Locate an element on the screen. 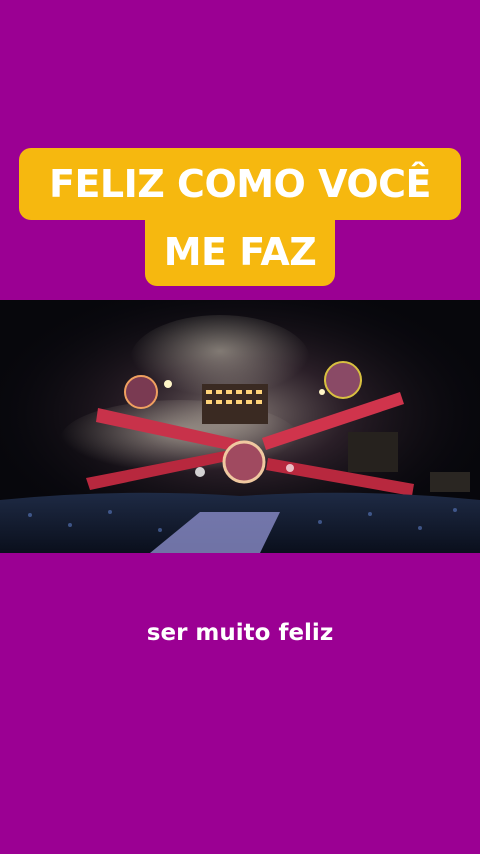 Image resolution: width=480 pixels, height=854 pixels. title-line-2: ME FAZ is located at coordinates (240, 252).